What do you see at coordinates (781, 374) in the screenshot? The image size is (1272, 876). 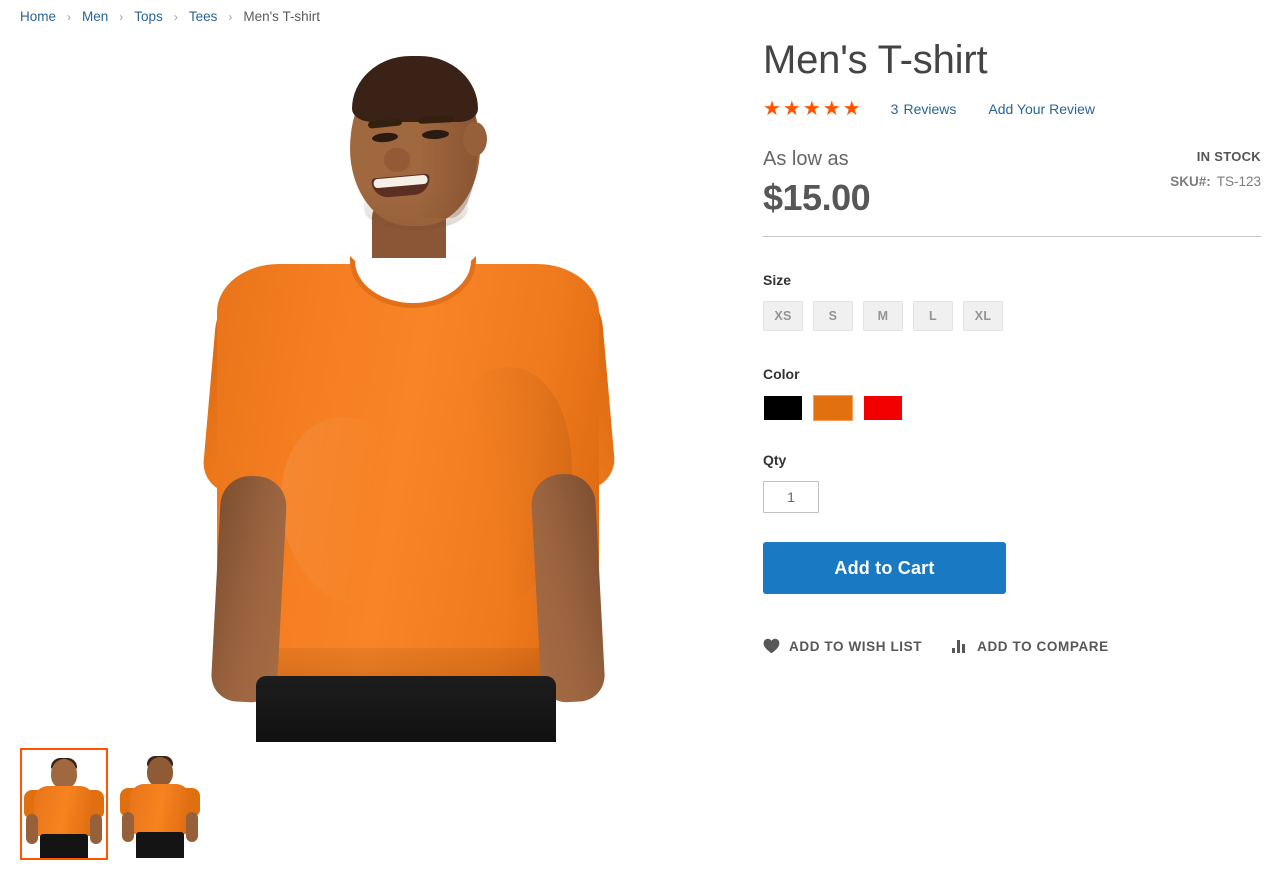 I see `color-label: Color` at bounding box center [781, 374].